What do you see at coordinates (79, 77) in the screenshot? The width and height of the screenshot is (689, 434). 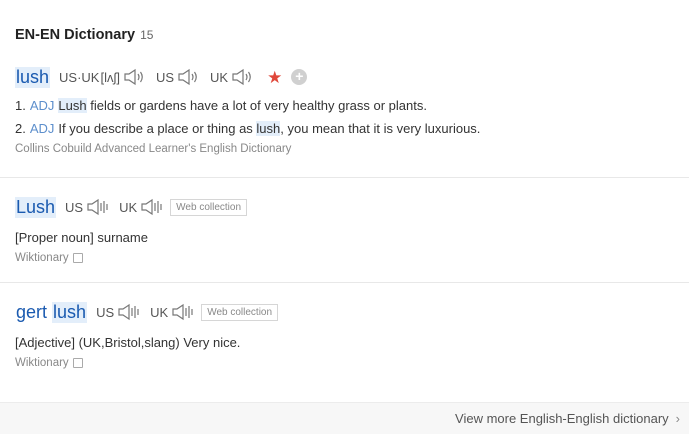 I see `us-uk-label: US·UK` at bounding box center [79, 77].